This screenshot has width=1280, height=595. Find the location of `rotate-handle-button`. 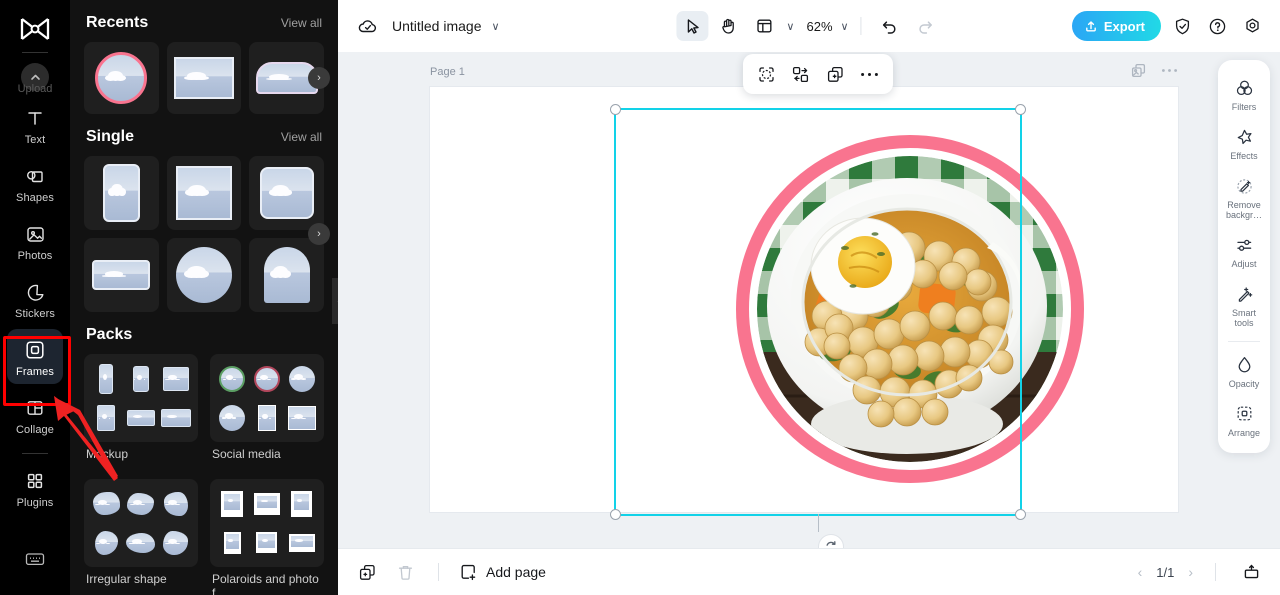

rotate-handle-button is located at coordinates (831, 541).